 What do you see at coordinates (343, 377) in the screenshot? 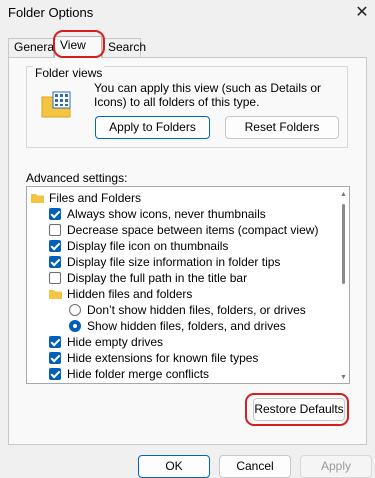
I see `scroll-down-icon: ▼` at bounding box center [343, 377].